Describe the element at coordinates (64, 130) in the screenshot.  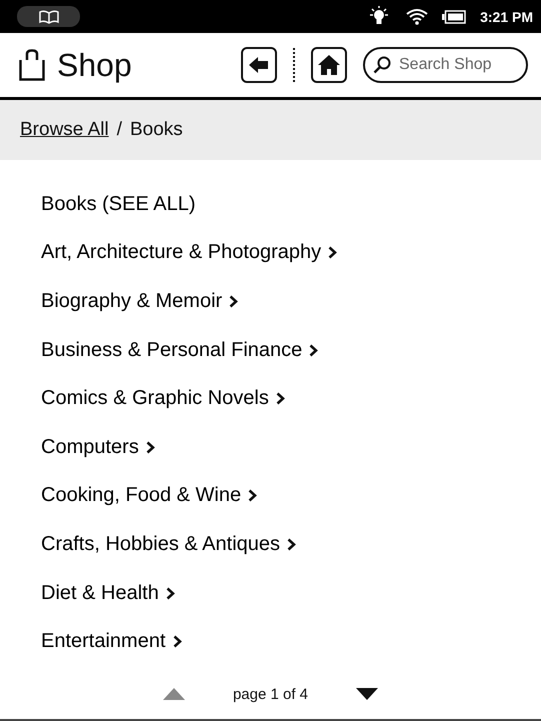
I see `breadcrumb-link: Browse All` at that location.